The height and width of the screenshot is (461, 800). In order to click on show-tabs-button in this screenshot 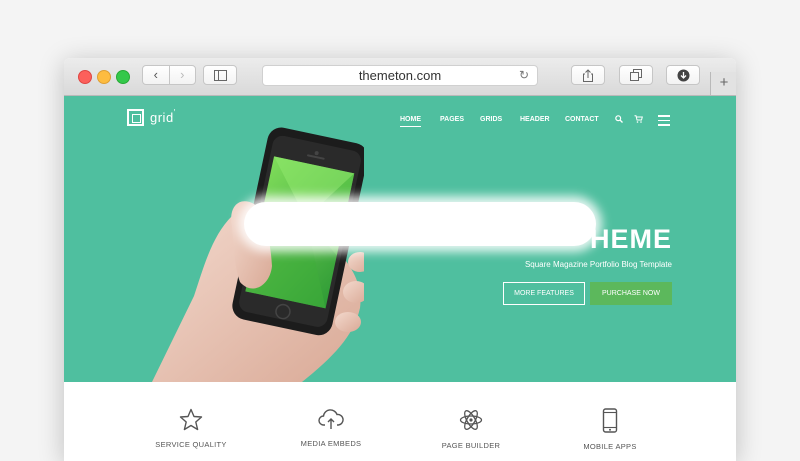, I will do `click(636, 75)`.